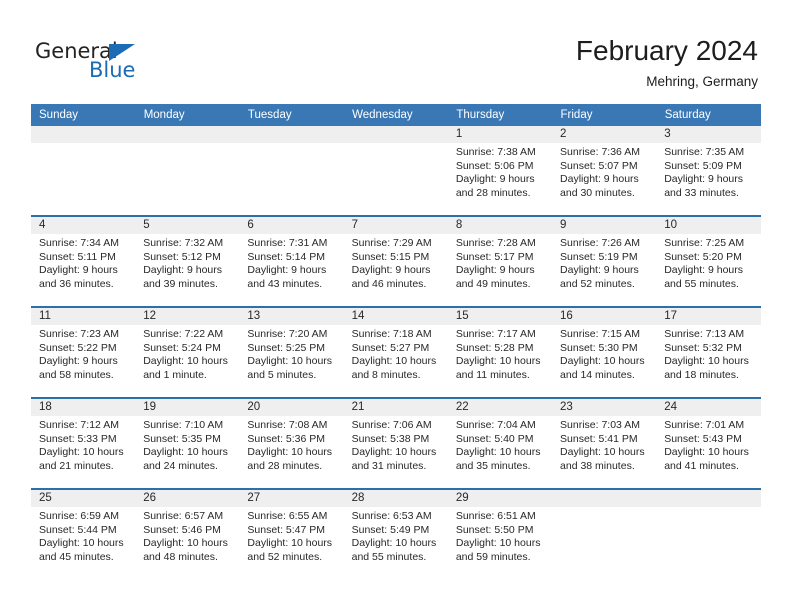  I want to click on sunset-text: Sunset: 5:27 PM, so click(390, 347).